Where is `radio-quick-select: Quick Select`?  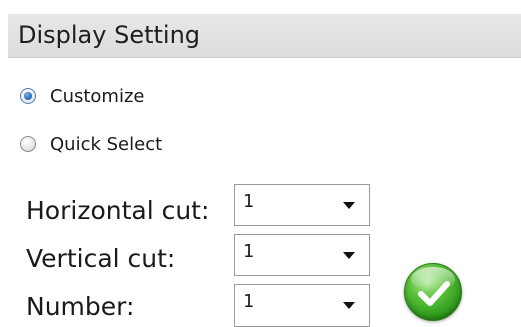 radio-quick-select: Quick Select is located at coordinates (91, 144).